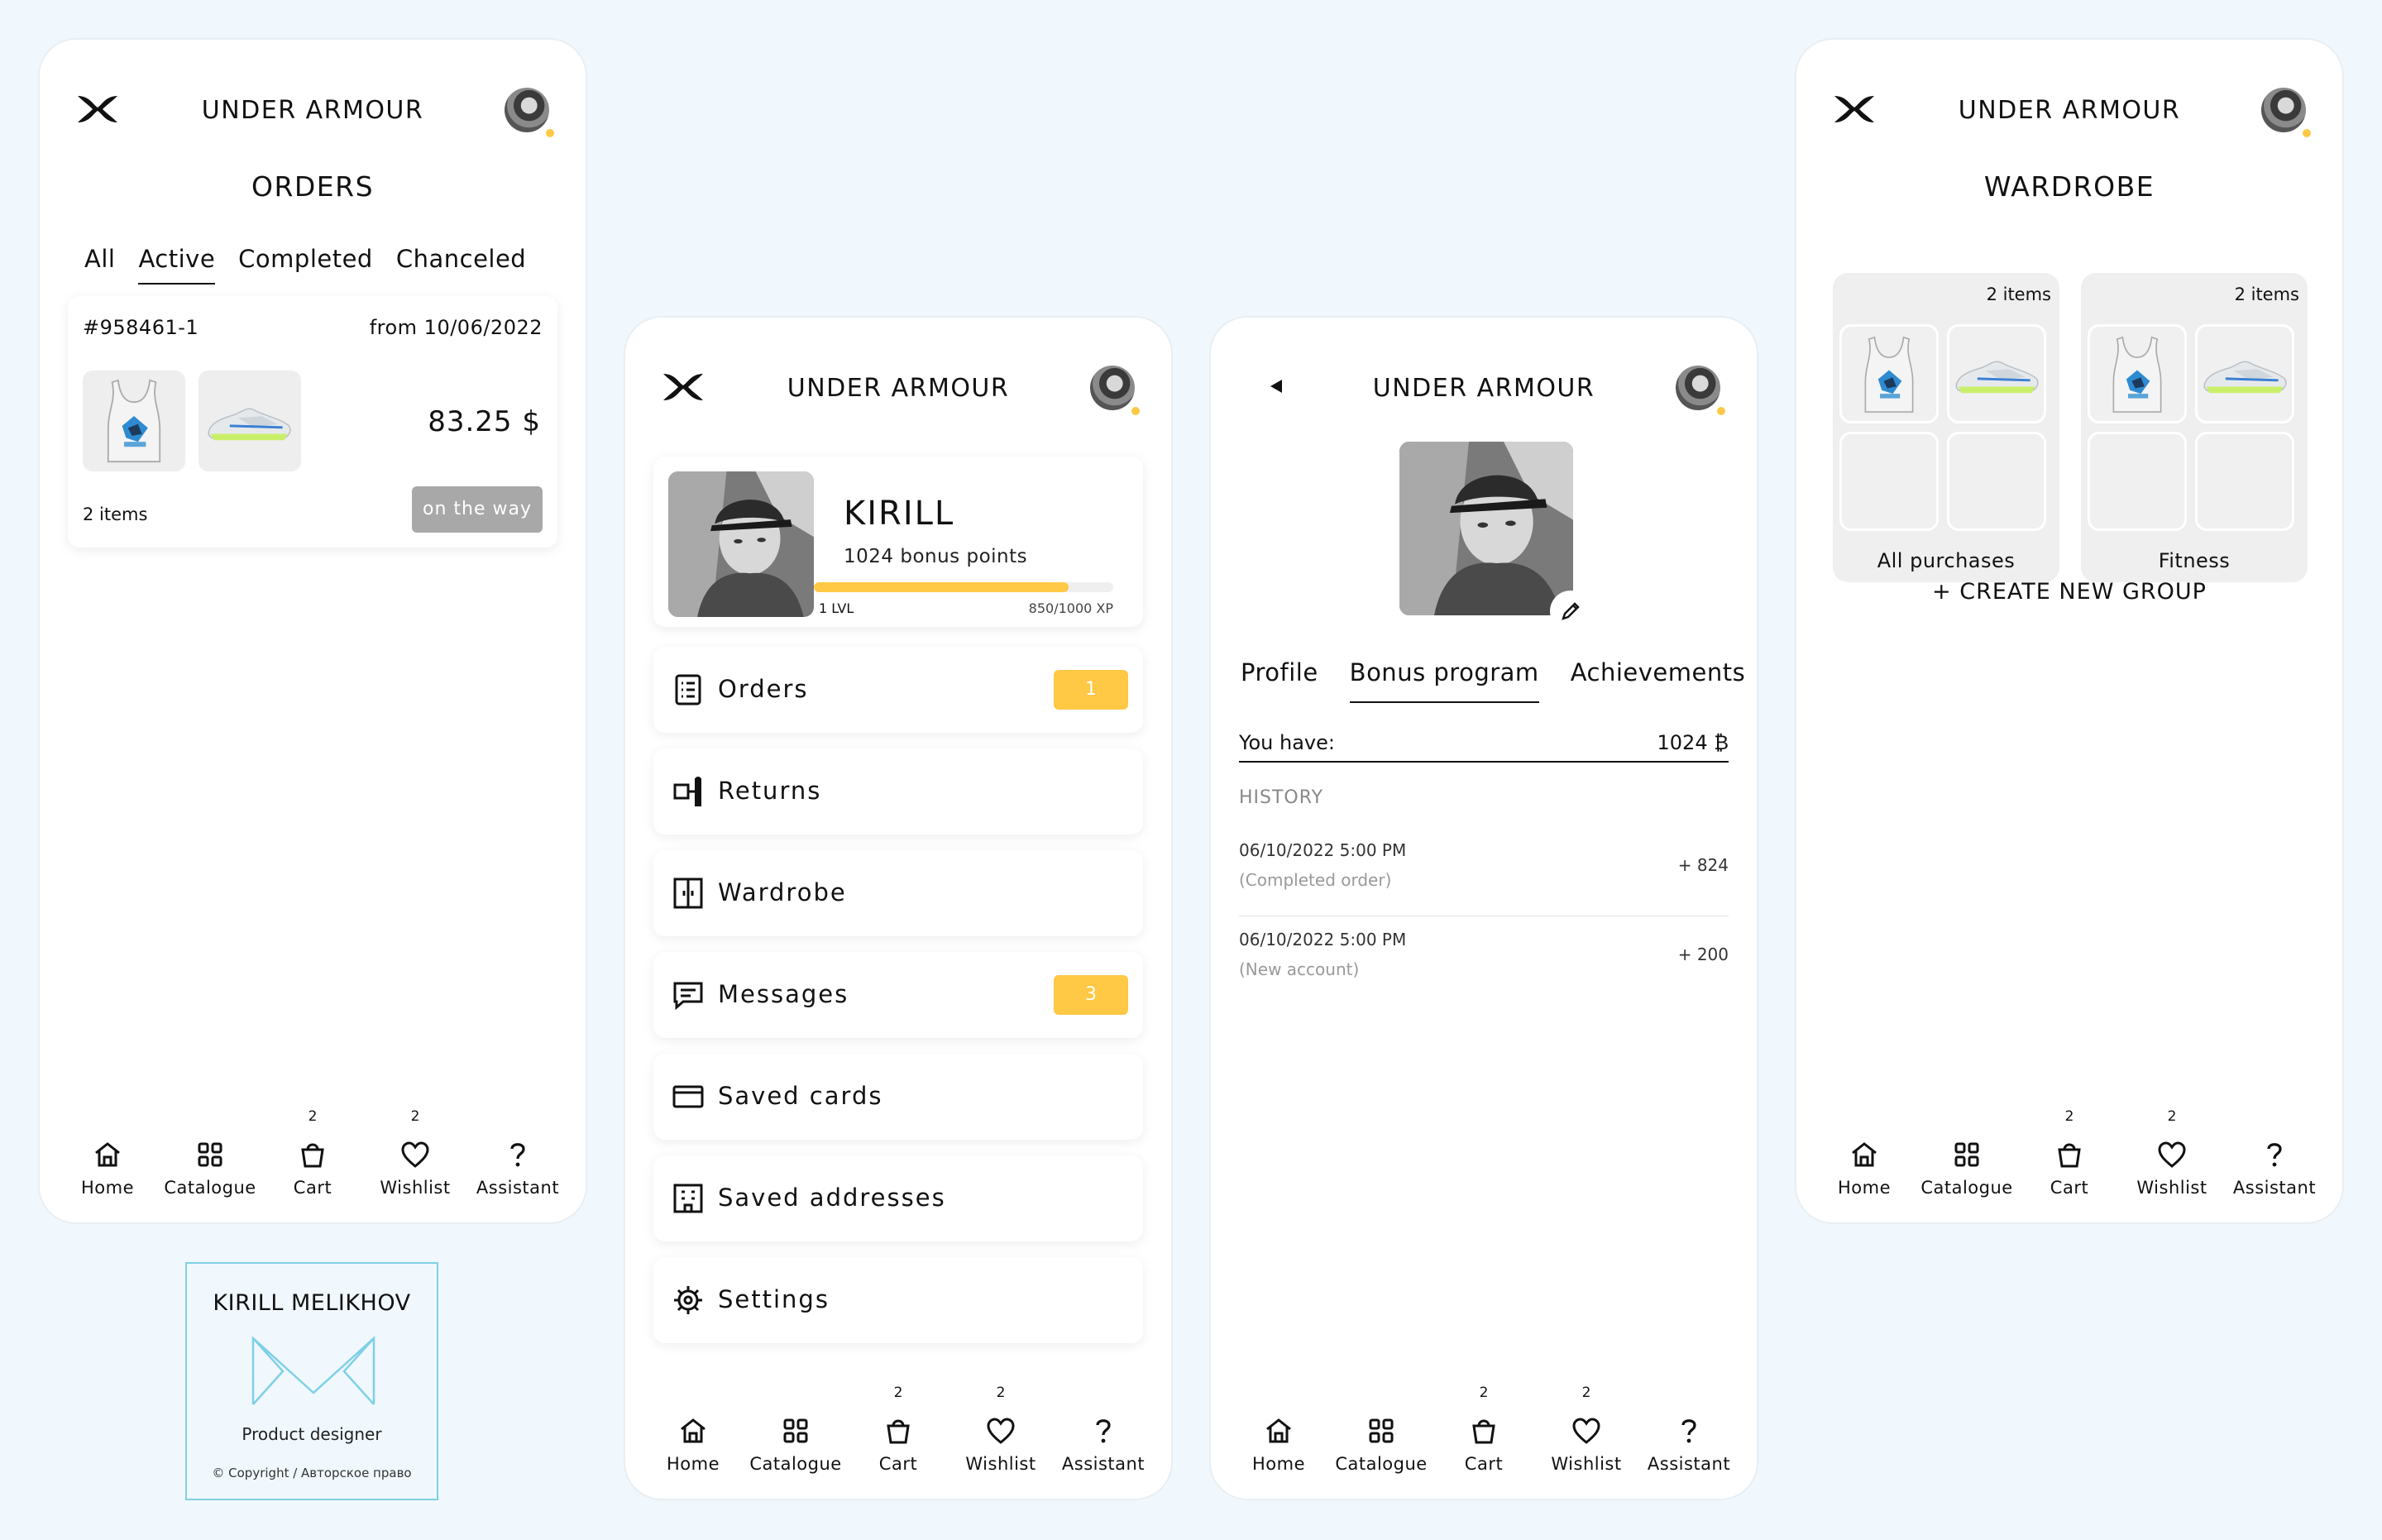 Image resolution: width=2382 pixels, height=1540 pixels. Describe the element at coordinates (1287, 742) in the screenshot. I see `balance-label: You have:` at that location.